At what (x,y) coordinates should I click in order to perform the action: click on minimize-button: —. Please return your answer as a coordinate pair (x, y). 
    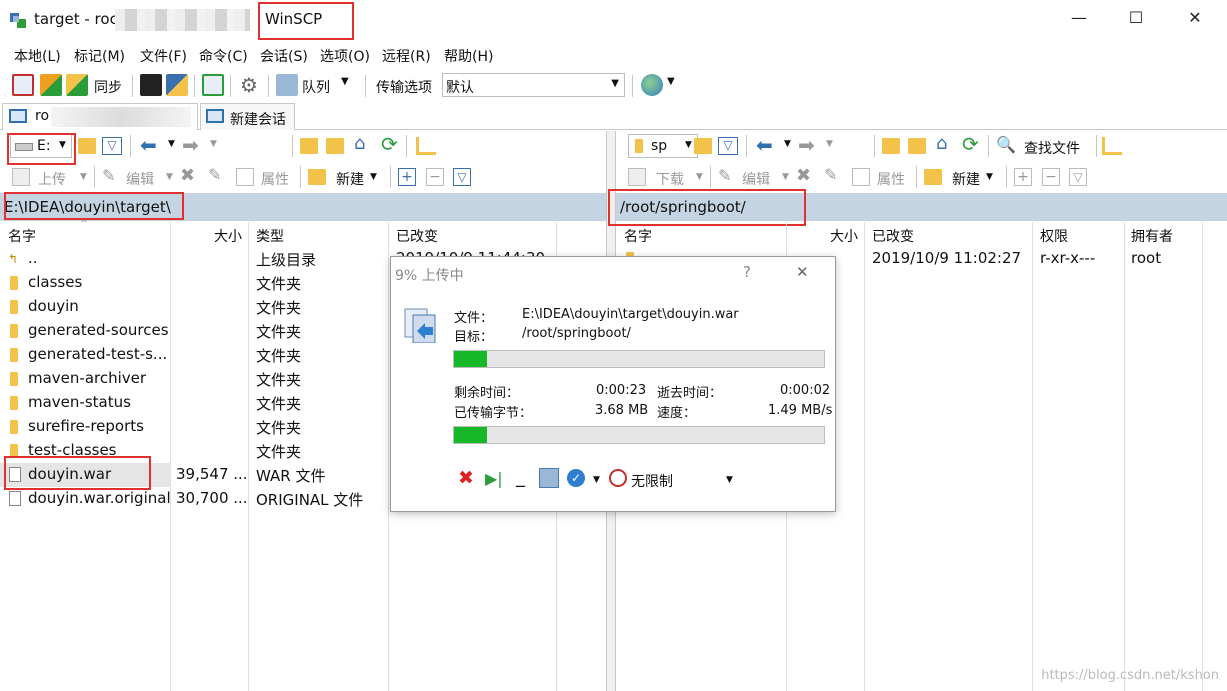
    Looking at the image, I should click on (1079, 20).